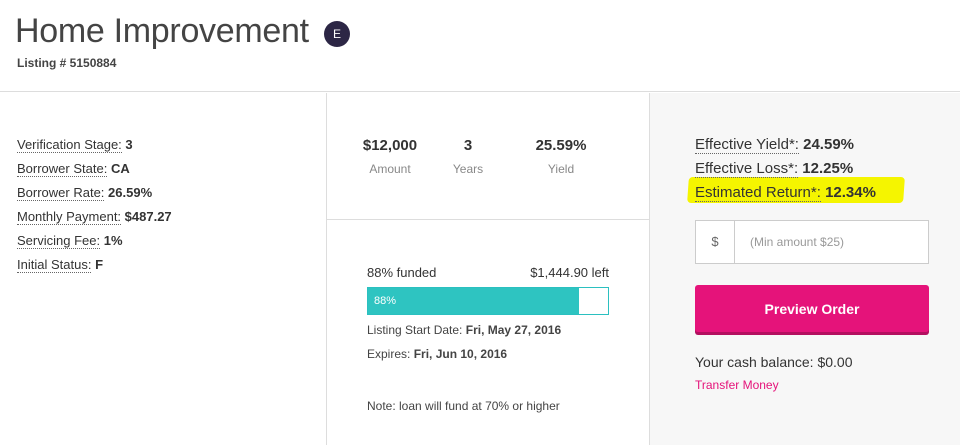 This screenshot has width=960, height=445. Describe the element at coordinates (148, 216) in the screenshot. I see `detail-value: $487.27` at that location.